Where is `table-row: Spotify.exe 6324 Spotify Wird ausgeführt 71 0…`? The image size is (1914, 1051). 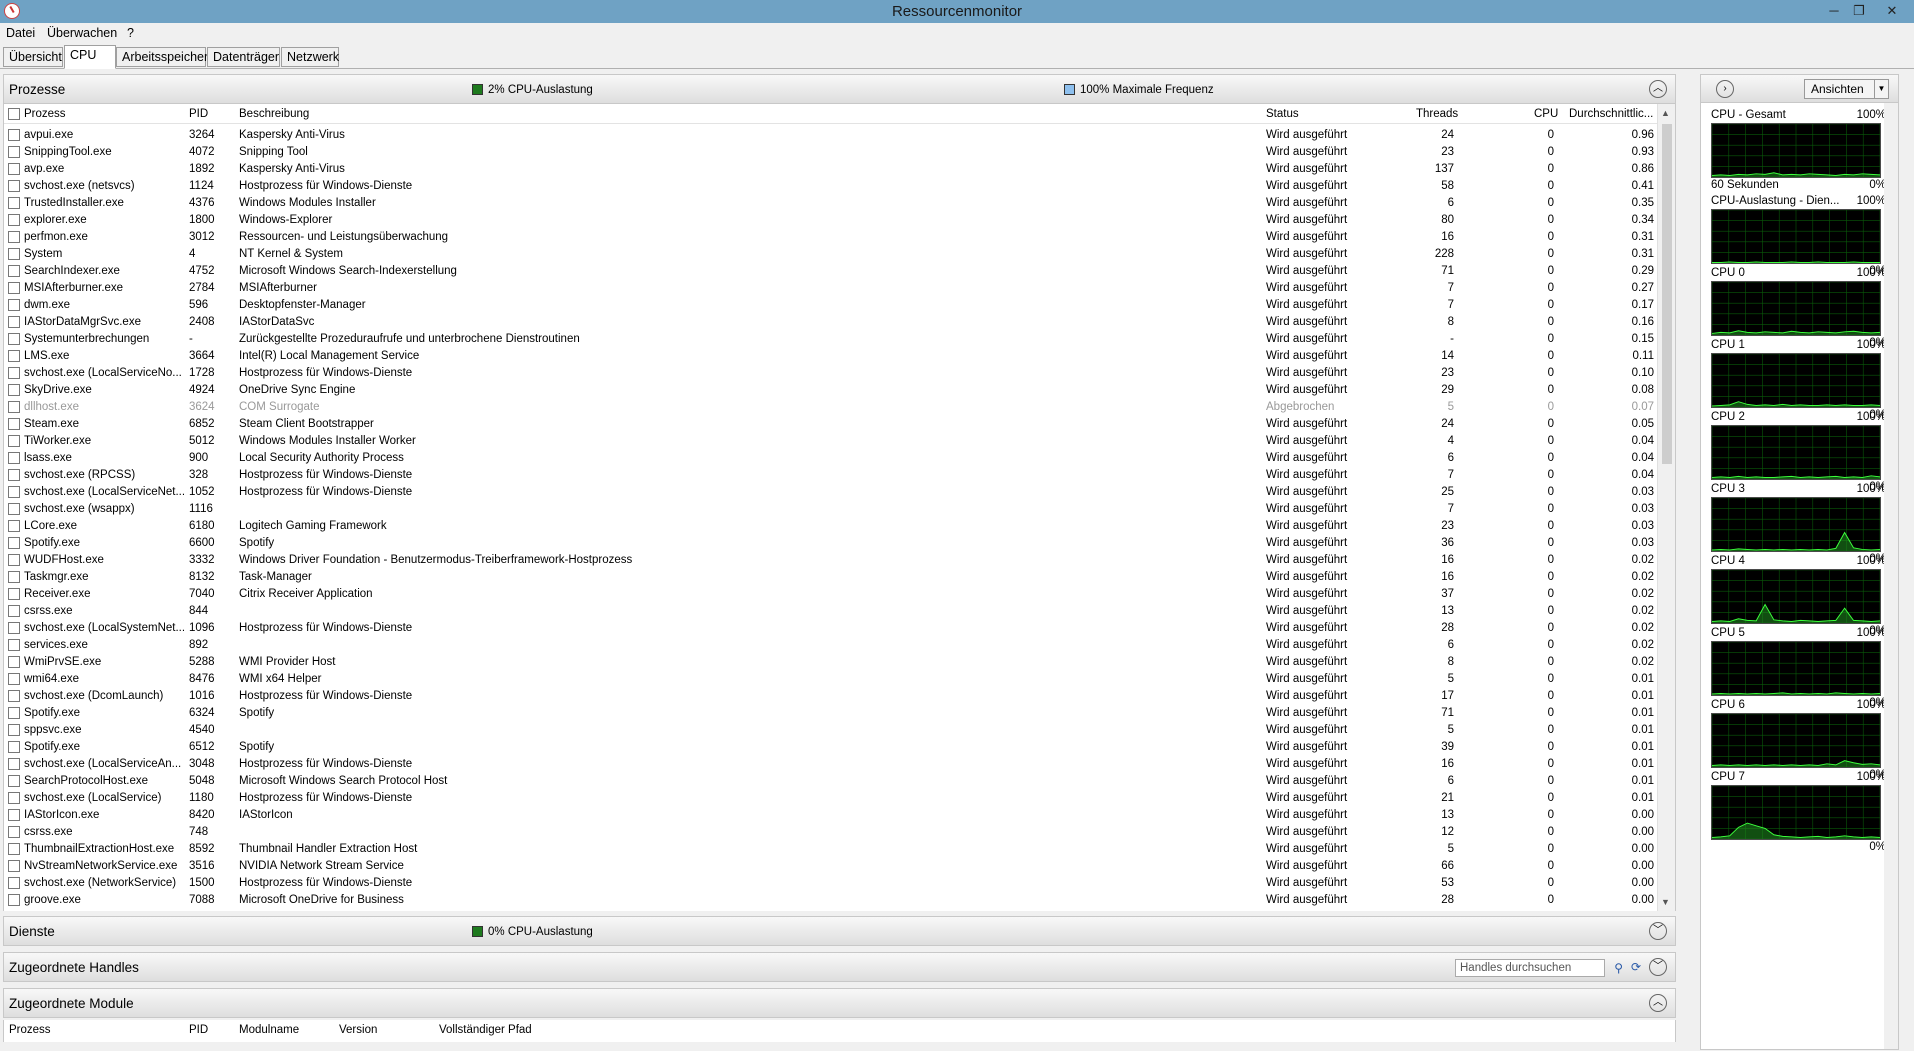 table-row: Spotify.exe 6324 Spotify Wird ausgeführt 71 0… is located at coordinates (830, 713).